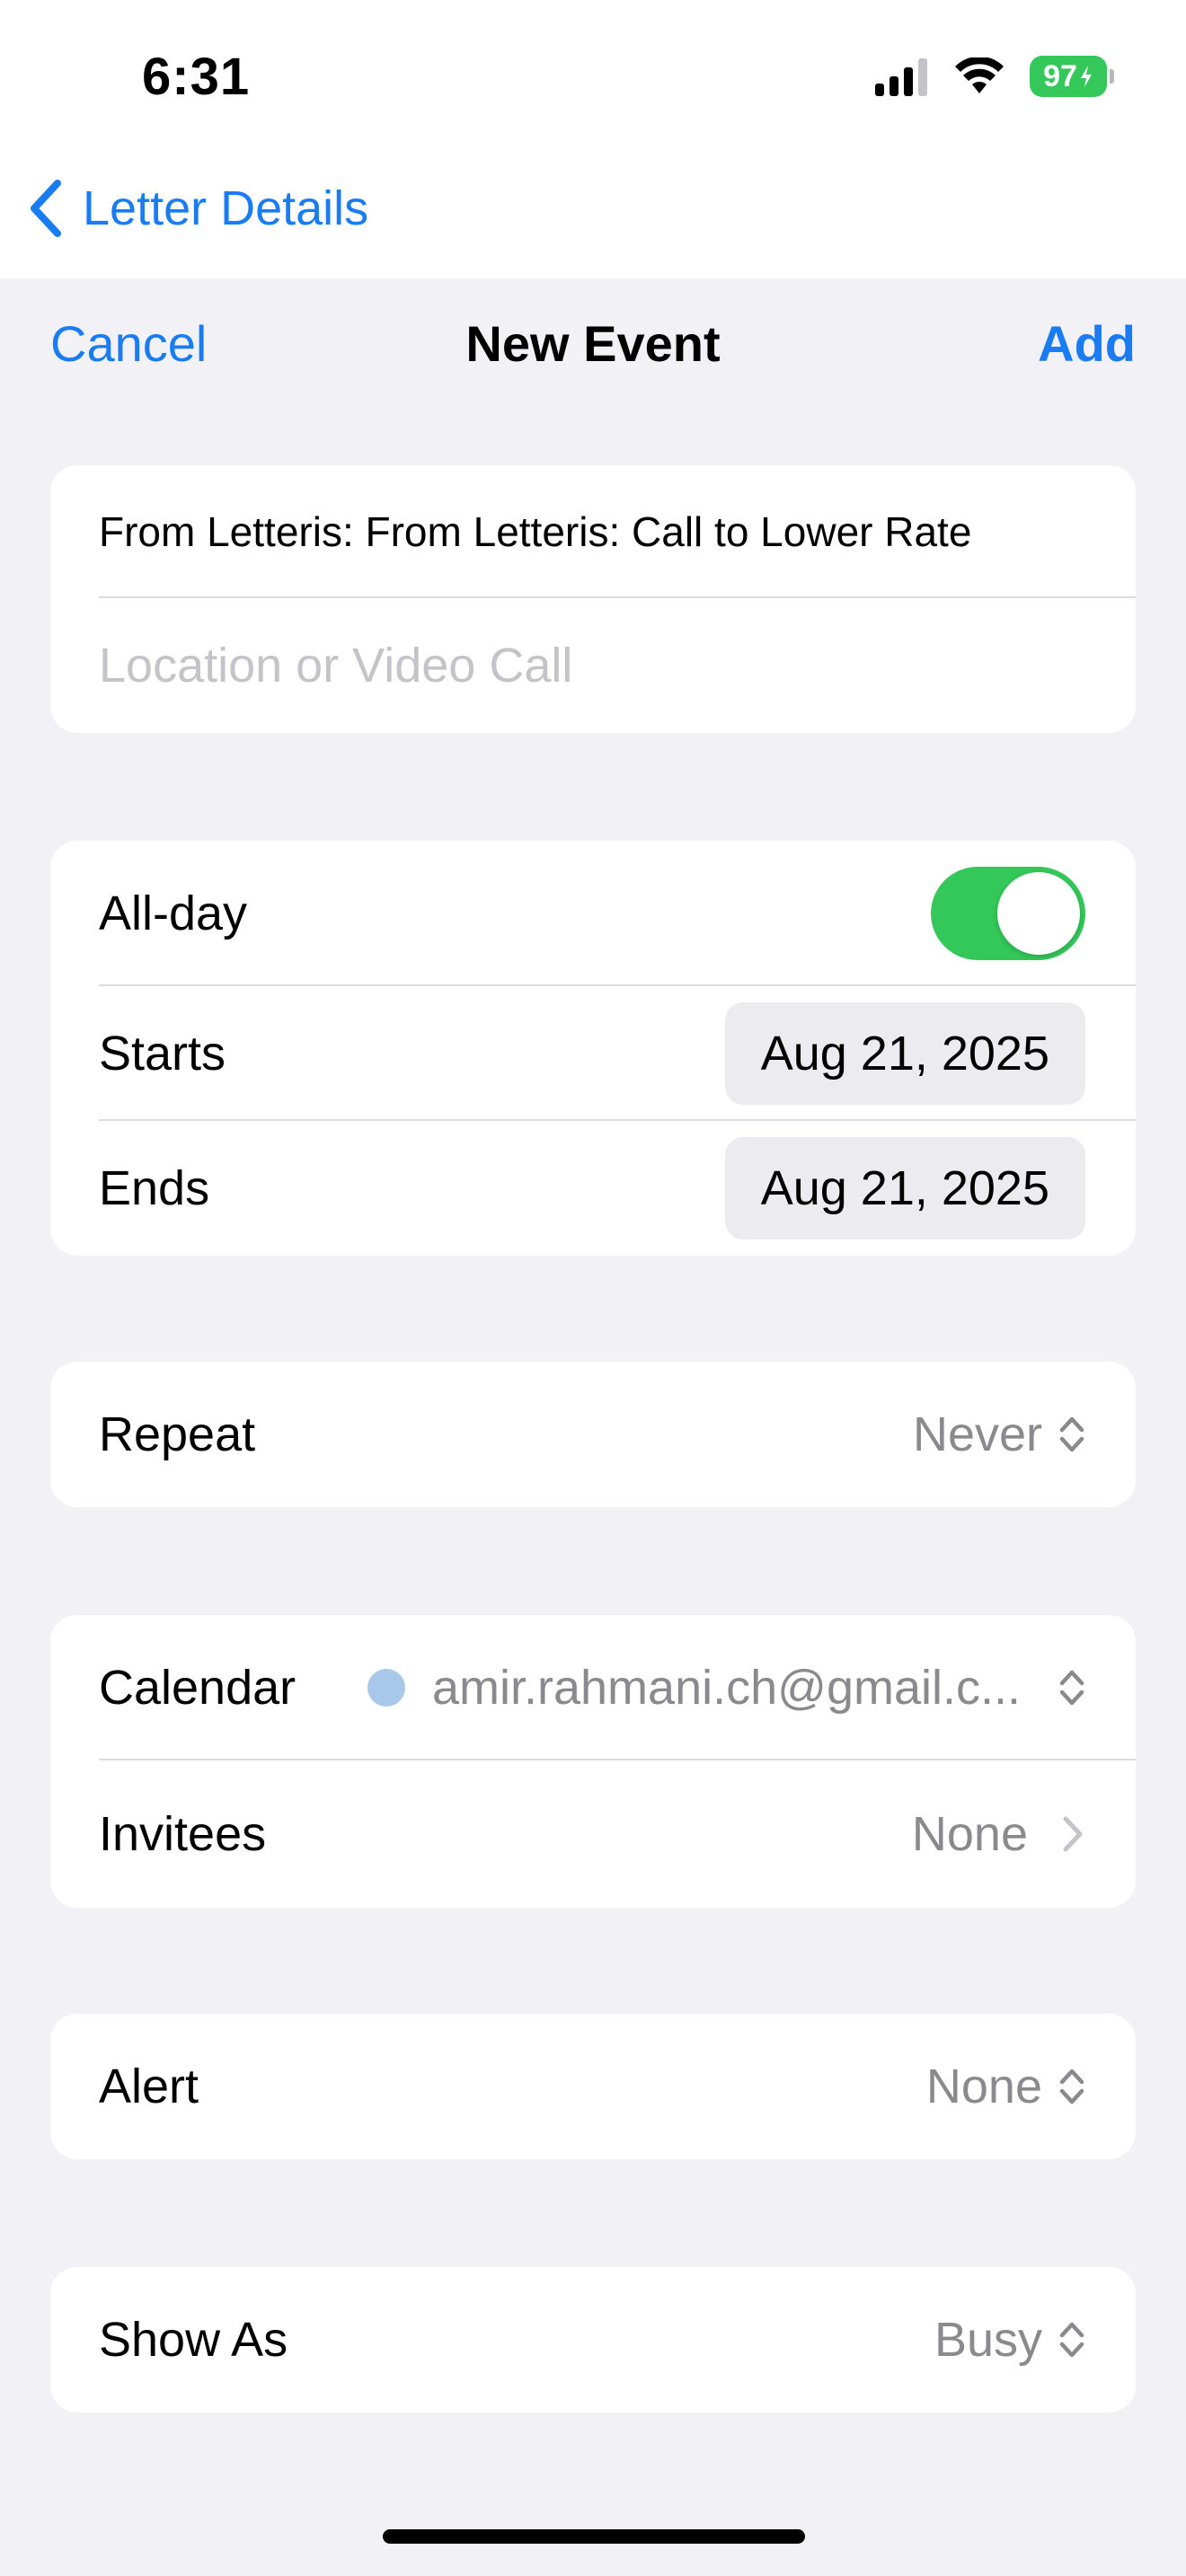 The width and height of the screenshot is (1186, 2576). What do you see at coordinates (593, 1053) in the screenshot?
I see `starts-row: Starts Aug 21, 2025` at bounding box center [593, 1053].